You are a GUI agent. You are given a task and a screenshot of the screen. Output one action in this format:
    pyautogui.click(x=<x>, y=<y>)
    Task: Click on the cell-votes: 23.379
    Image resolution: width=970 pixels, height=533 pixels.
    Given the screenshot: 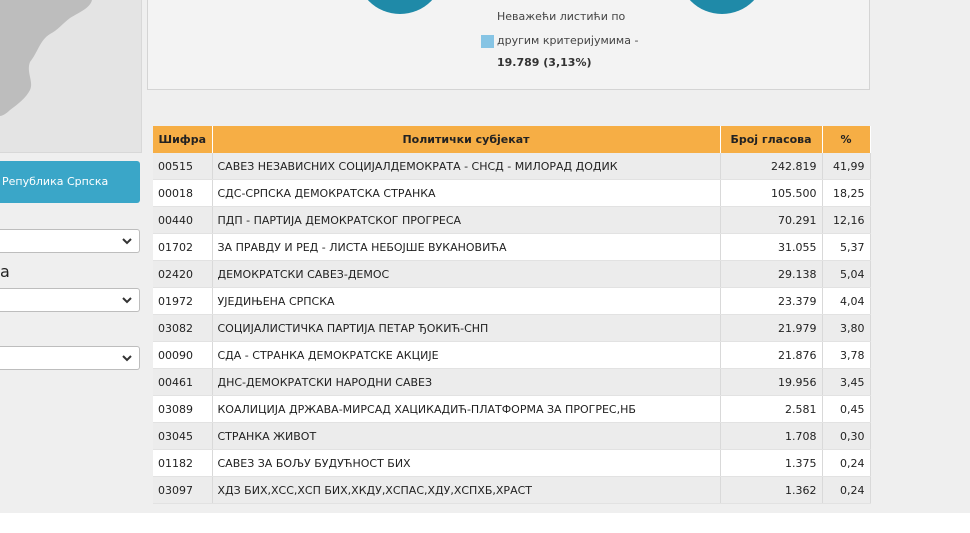 What is the action you would take?
    pyautogui.click(x=771, y=301)
    